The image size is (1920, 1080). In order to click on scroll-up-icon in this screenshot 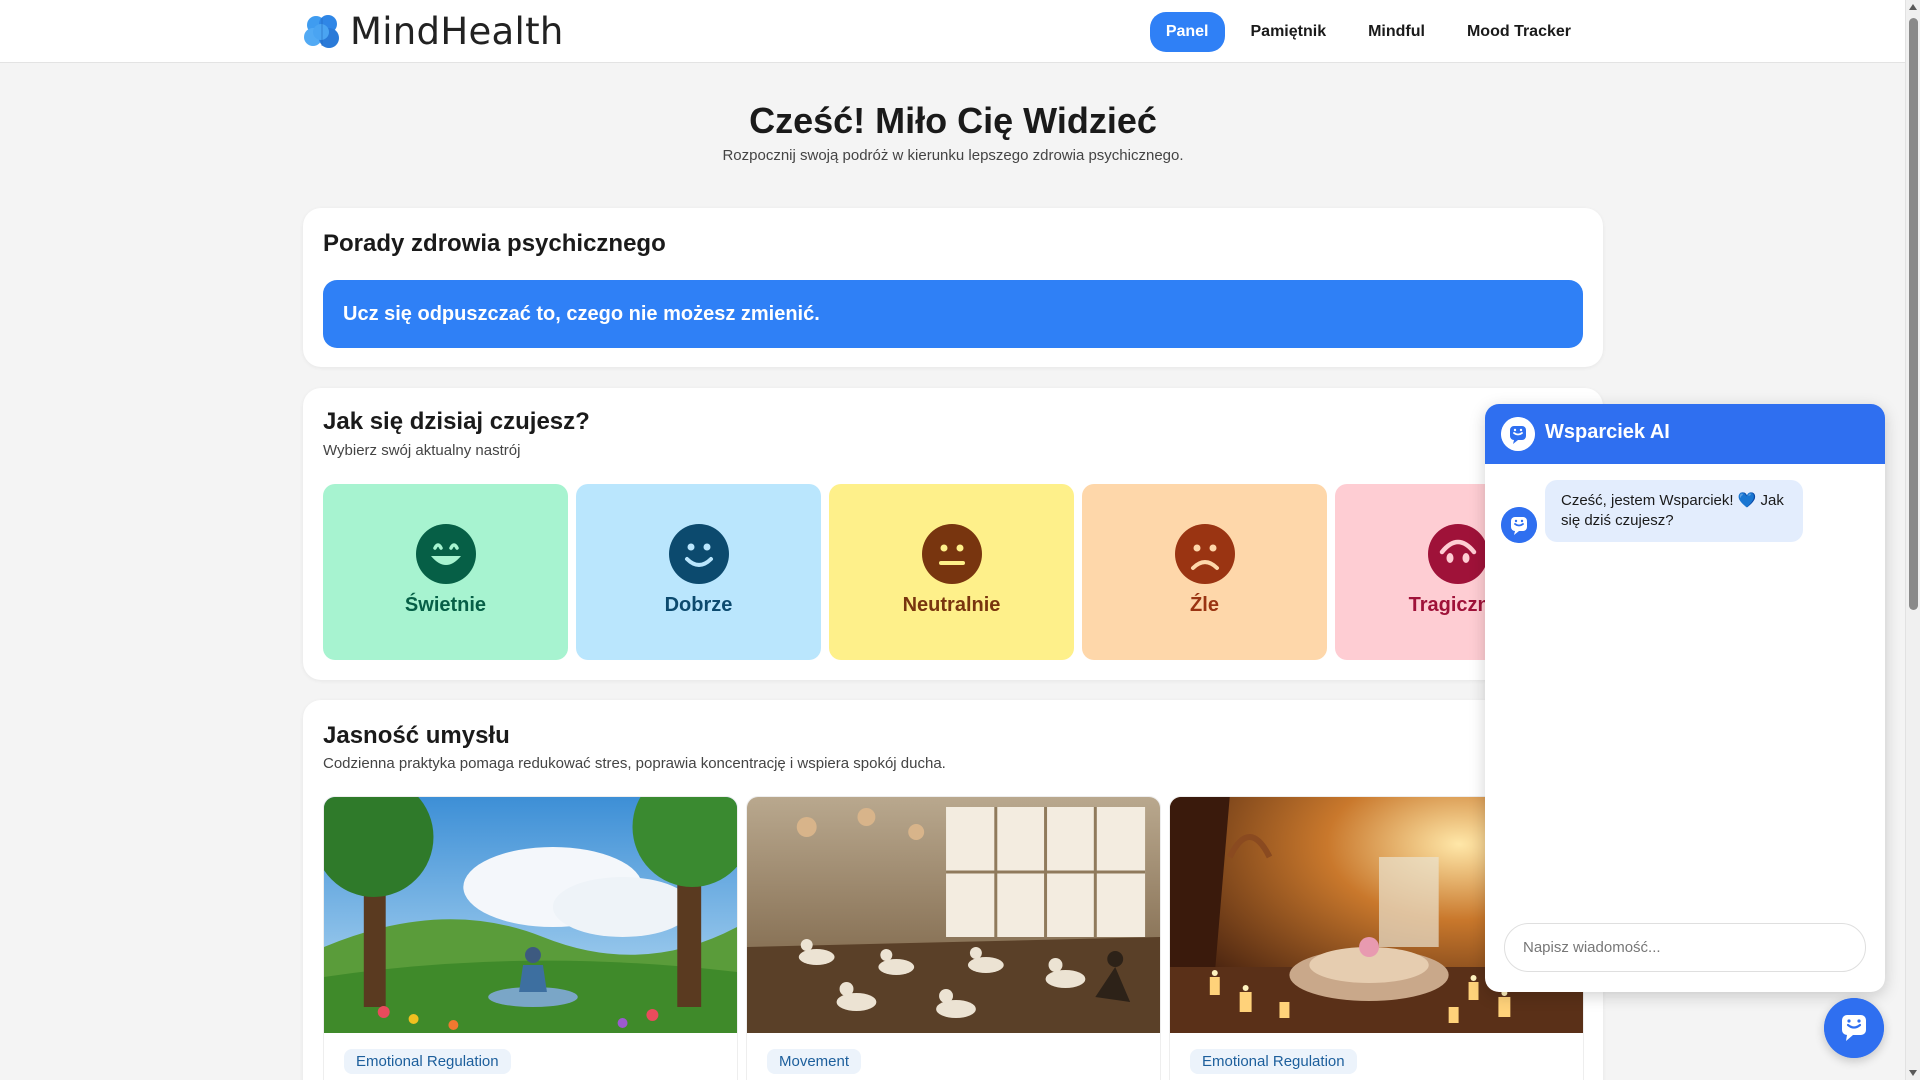, I will do `click(1913, 7)`.